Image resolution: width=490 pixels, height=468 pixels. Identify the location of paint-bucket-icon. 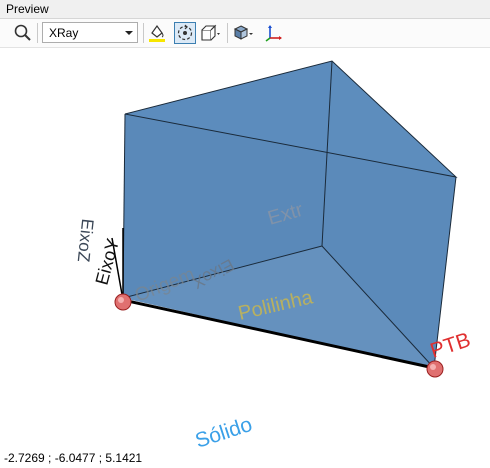
(157, 33).